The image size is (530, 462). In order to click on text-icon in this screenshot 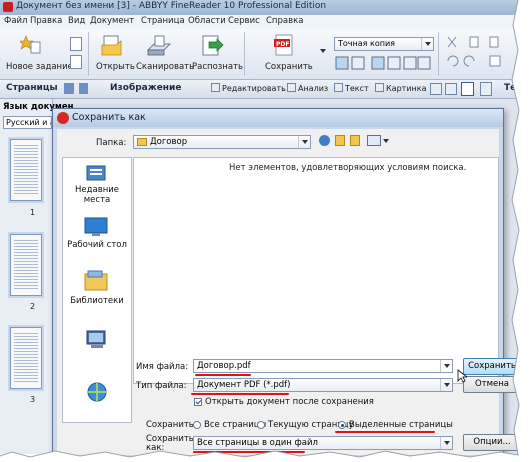, I will do `click(338, 87)`.